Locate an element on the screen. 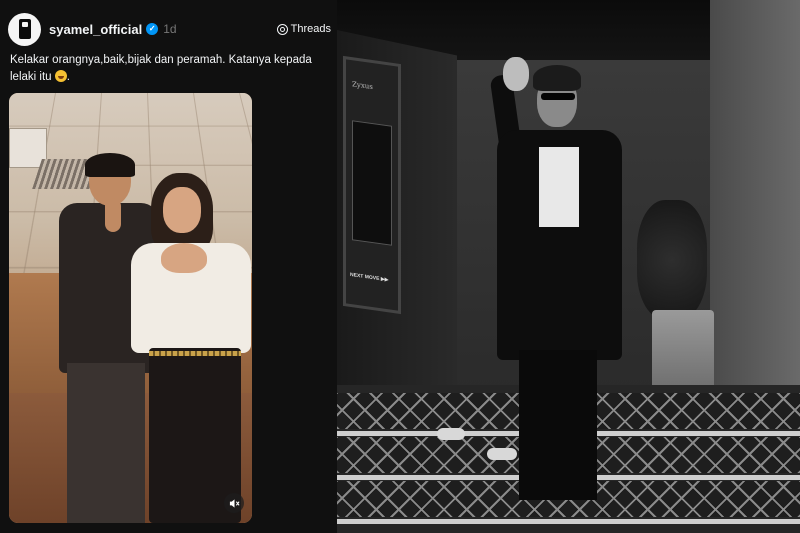 The height and width of the screenshot is (533, 800). wall-poster: Zyxus NEXT MOVE ▶▶ is located at coordinates (372, 185).